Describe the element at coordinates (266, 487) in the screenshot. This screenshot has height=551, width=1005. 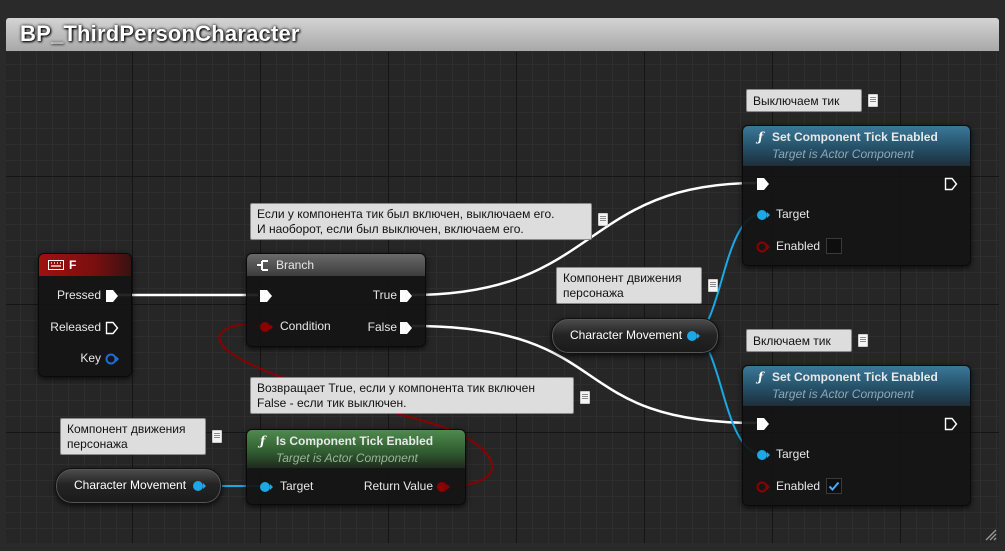
I see `is-tick-target-pin` at that location.